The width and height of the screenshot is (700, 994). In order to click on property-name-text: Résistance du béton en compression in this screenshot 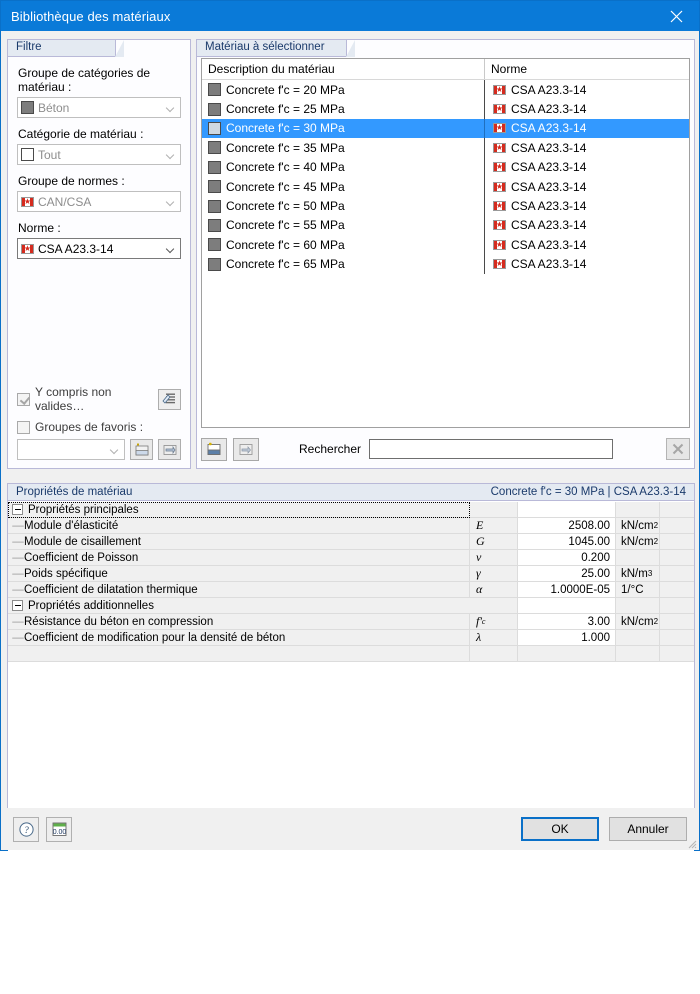, I will do `click(119, 621)`.